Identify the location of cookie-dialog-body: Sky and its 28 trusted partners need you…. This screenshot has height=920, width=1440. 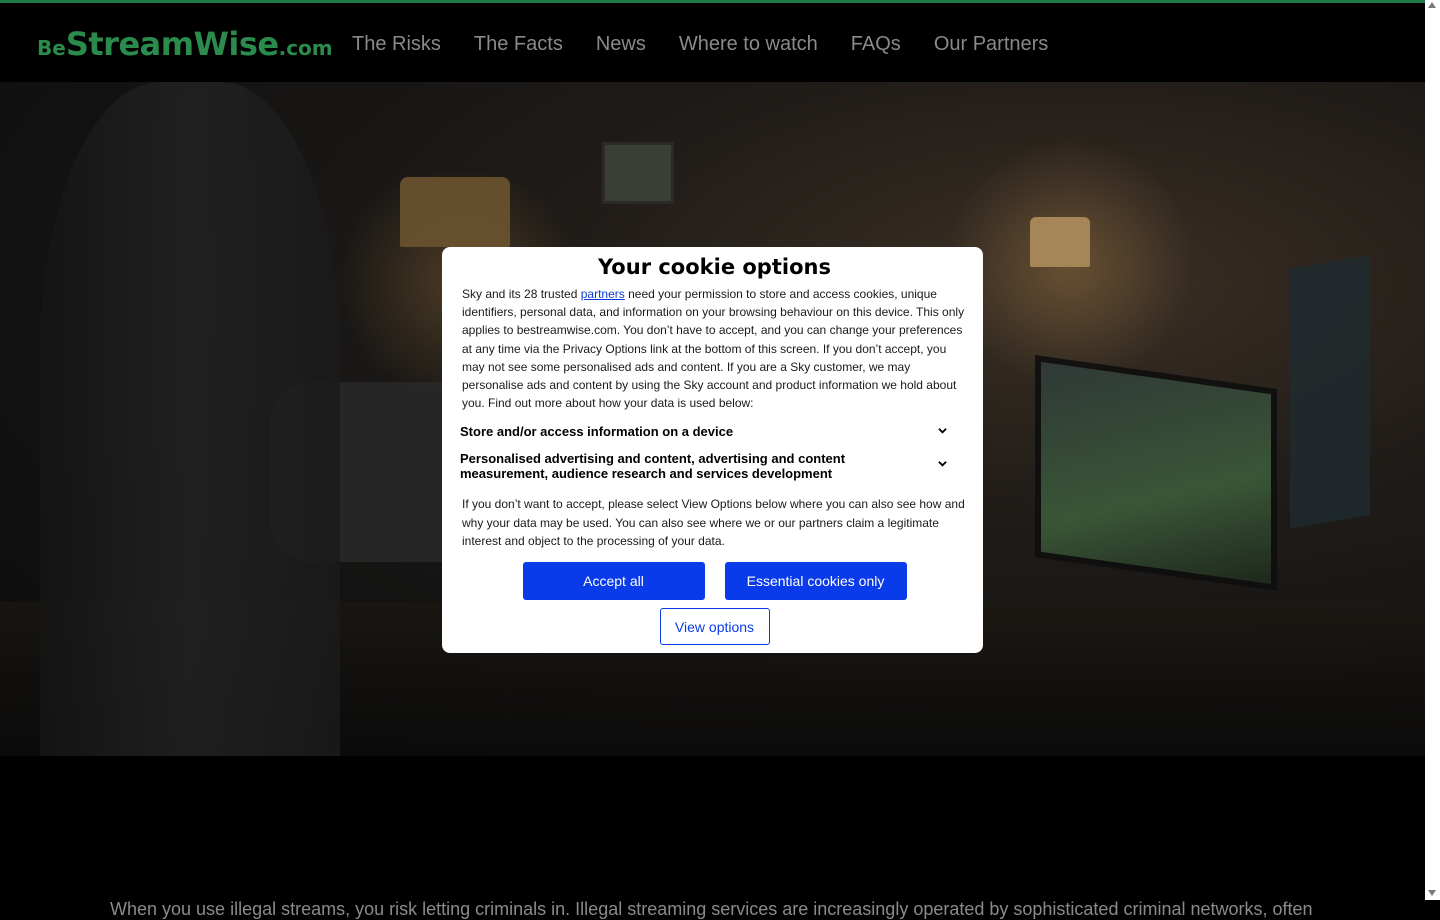
(714, 348).